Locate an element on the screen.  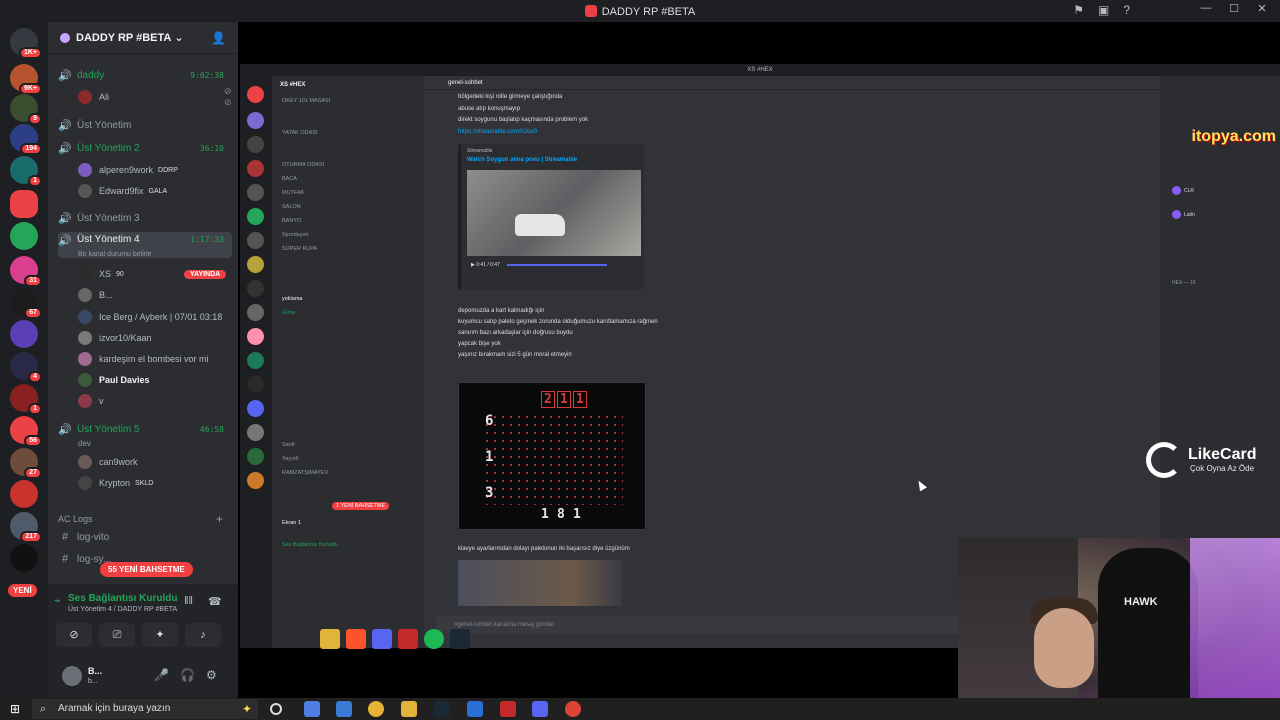
file-explorer-icon is located at coordinates (409, 709).